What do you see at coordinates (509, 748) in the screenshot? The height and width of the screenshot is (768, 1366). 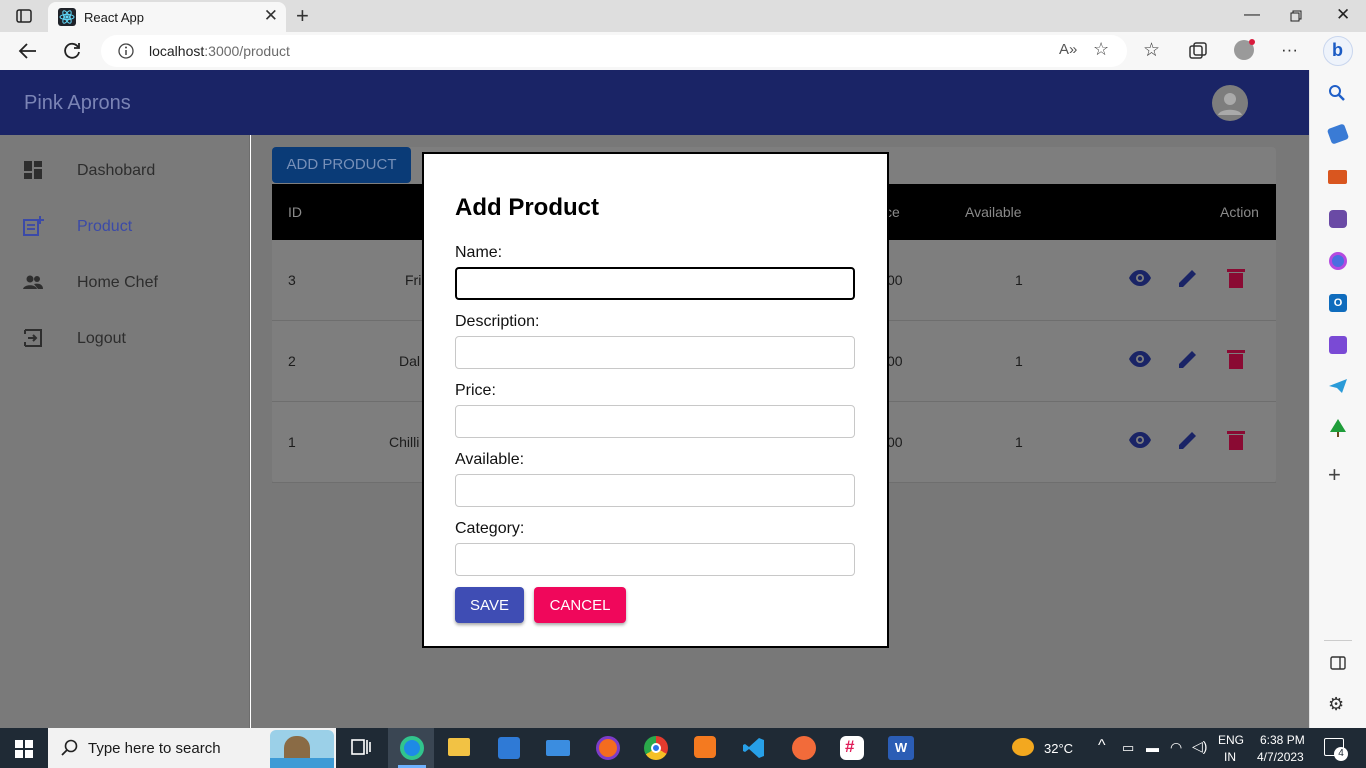 I see `store-icon` at bounding box center [509, 748].